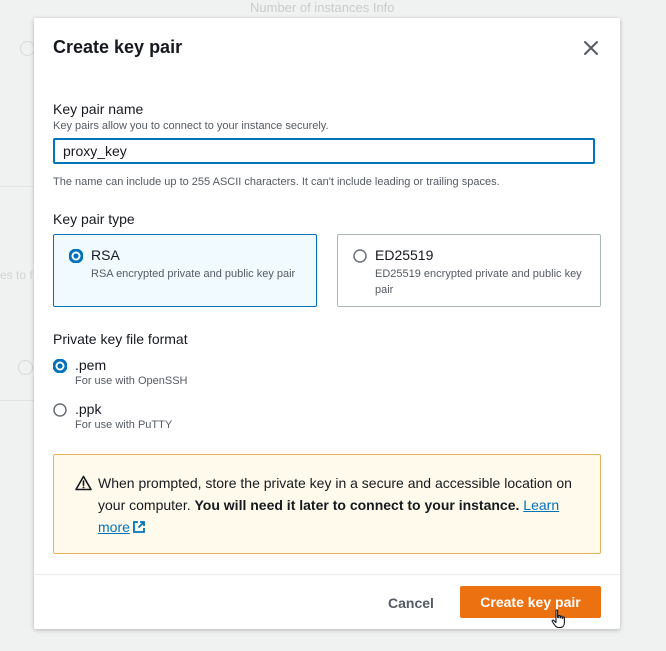  I want to click on create-key-pair-button: Create key pair, so click(530, 602).